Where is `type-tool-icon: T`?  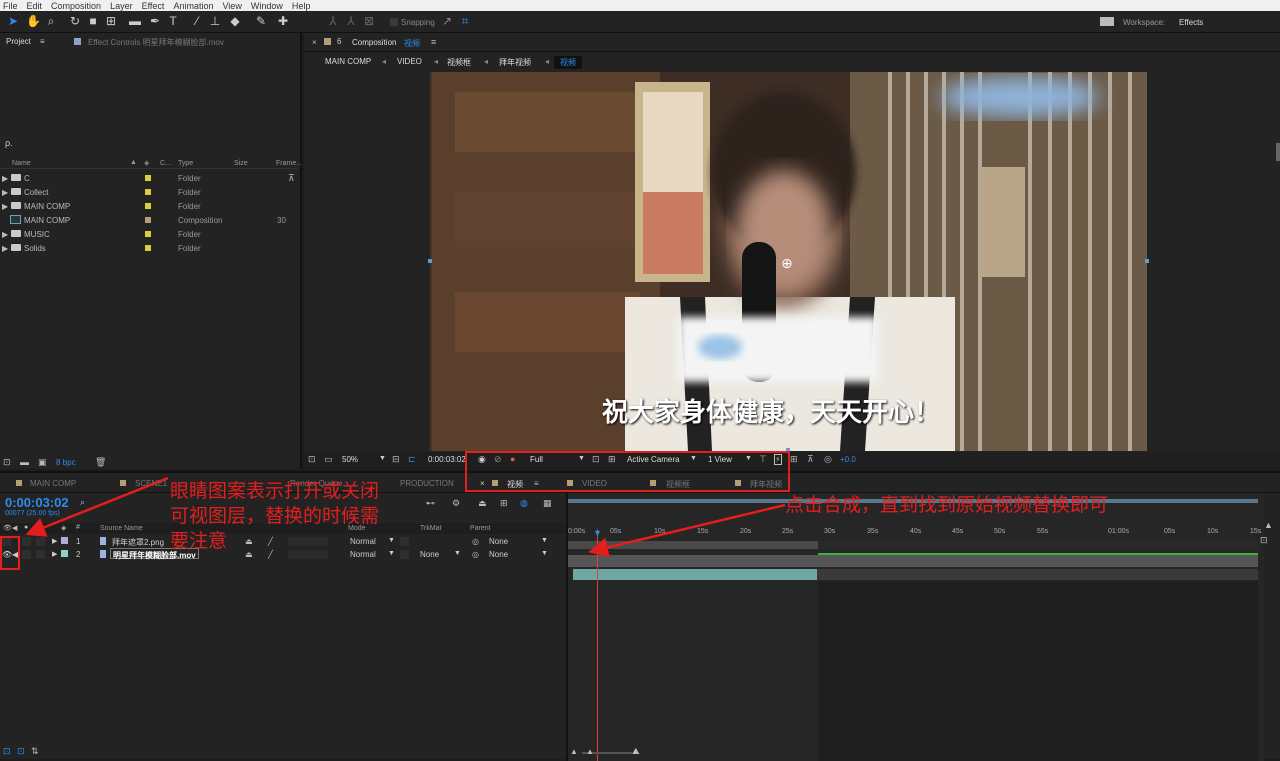
type-tool-icon: T is located at coordinates (173, 21).